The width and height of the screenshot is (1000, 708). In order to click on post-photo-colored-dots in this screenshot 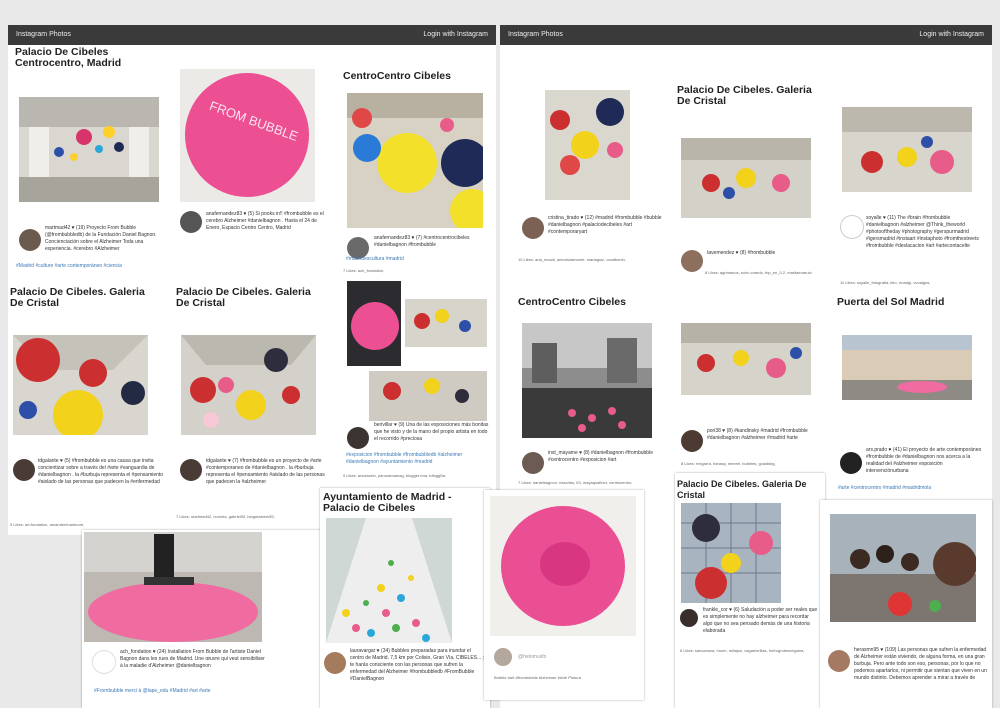, I will do `click(389, 580)`.